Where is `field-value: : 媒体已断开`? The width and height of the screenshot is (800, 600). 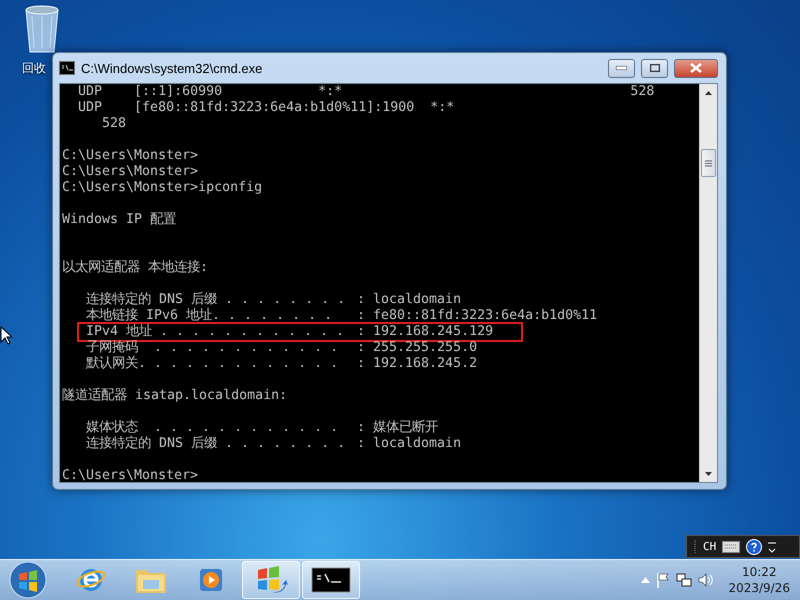 field-value: : 媒体已断开 is located at coordinates (397, 427).